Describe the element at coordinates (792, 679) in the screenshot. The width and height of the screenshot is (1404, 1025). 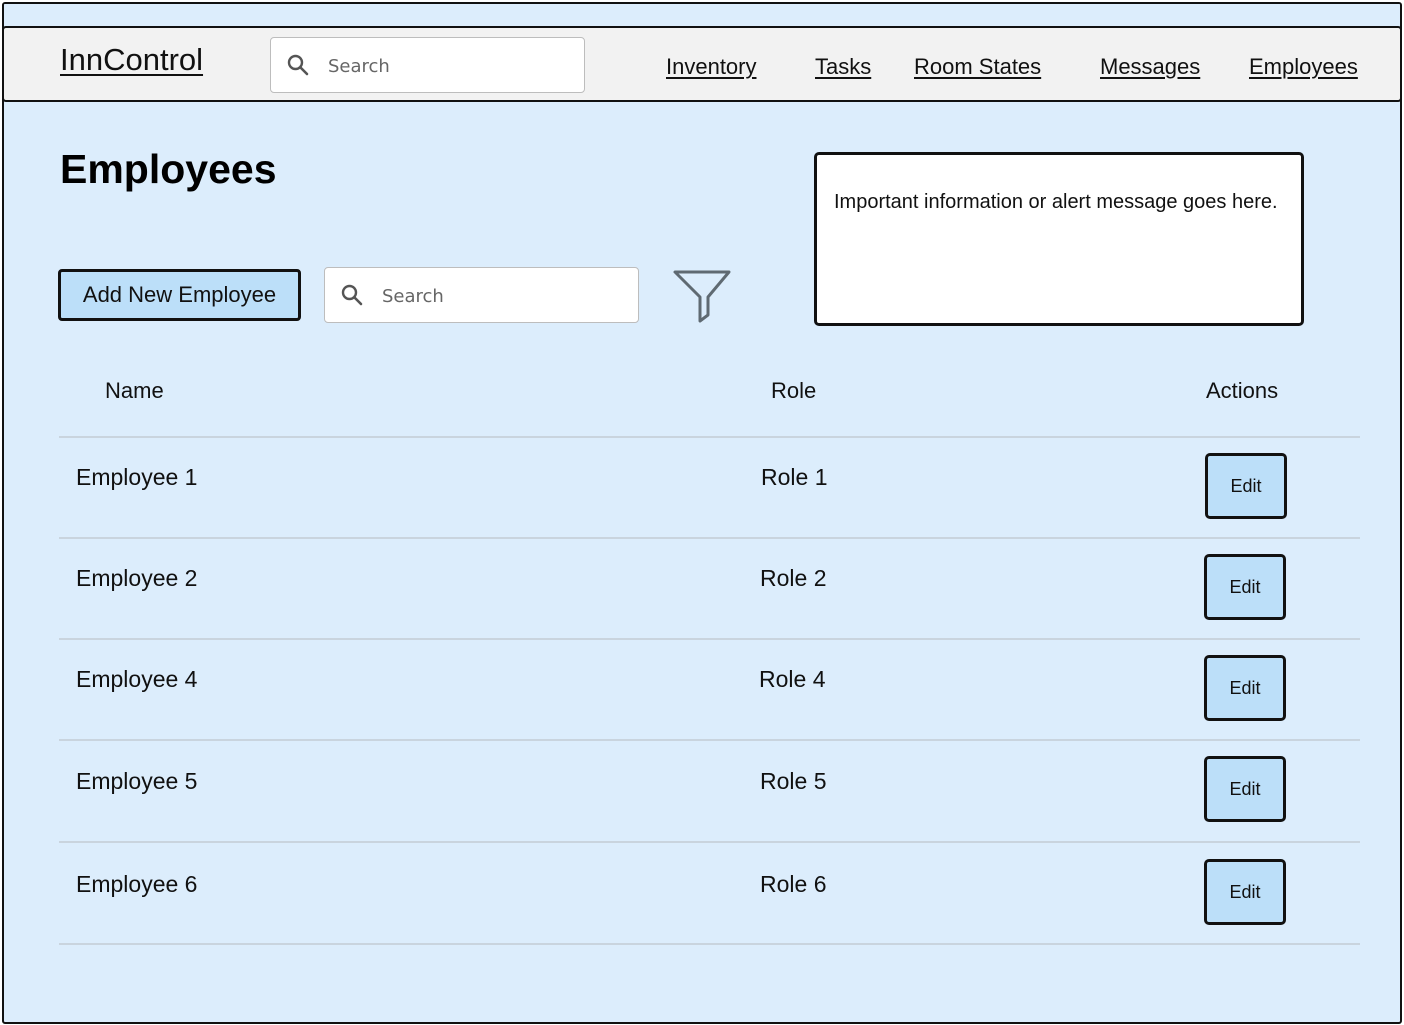
I see `employee-role: Role 4` at that location.